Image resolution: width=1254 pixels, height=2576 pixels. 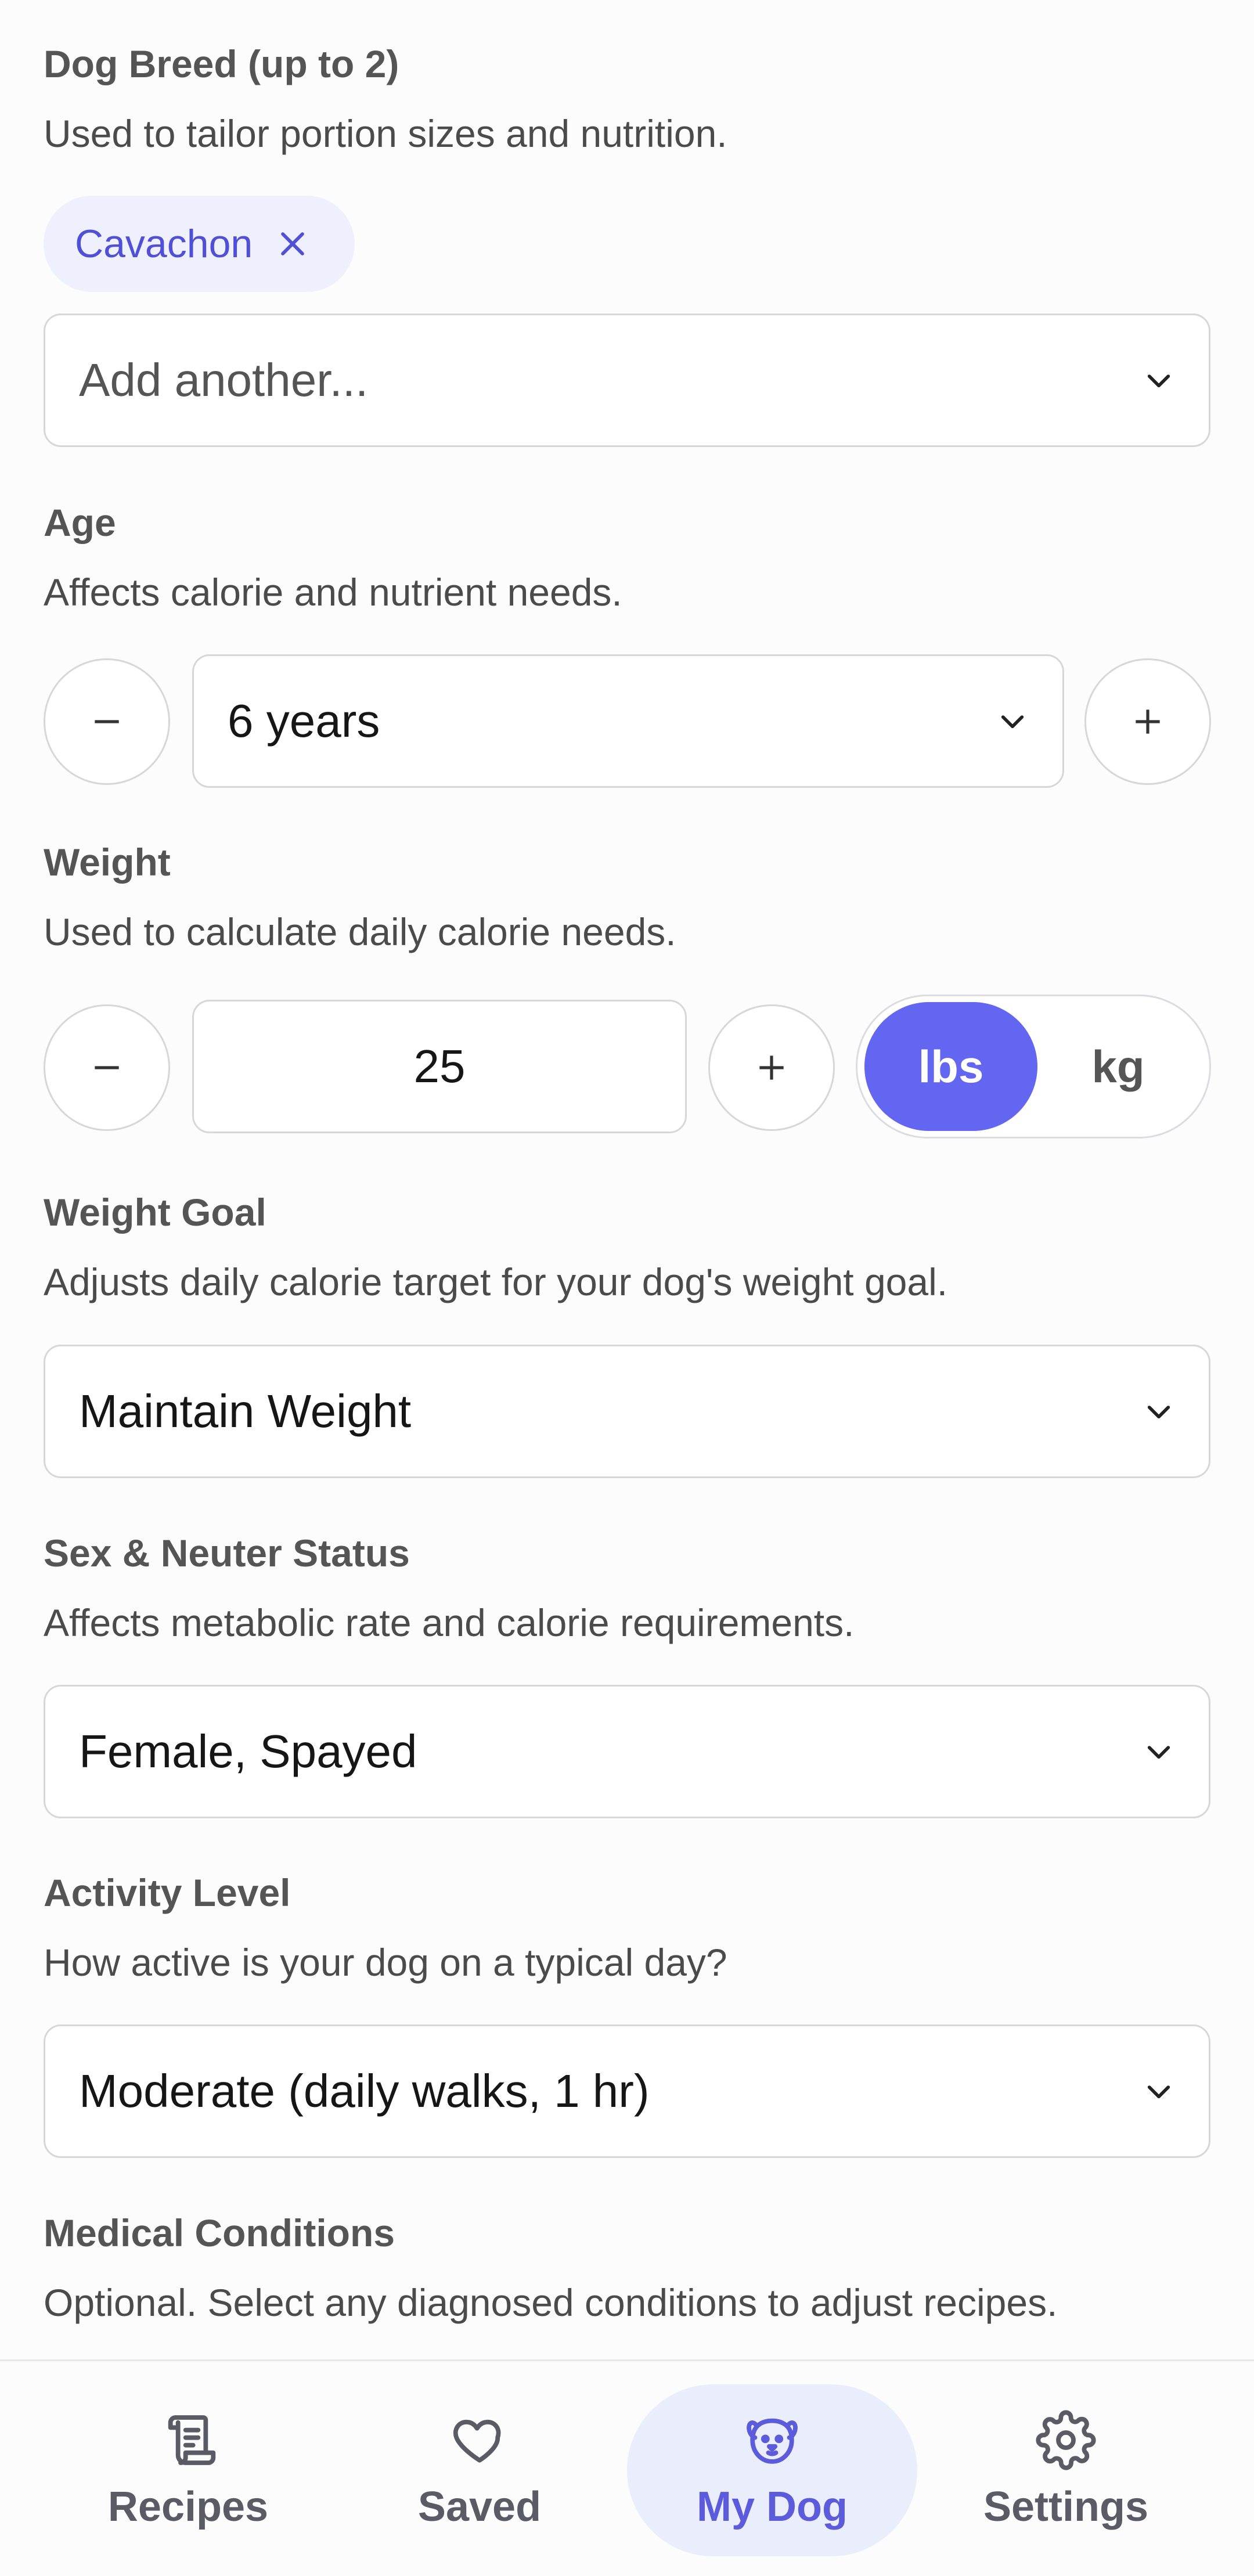 I want to click on activity-description: How active is your dog on a typical day?, so click(x=386, y=1962).